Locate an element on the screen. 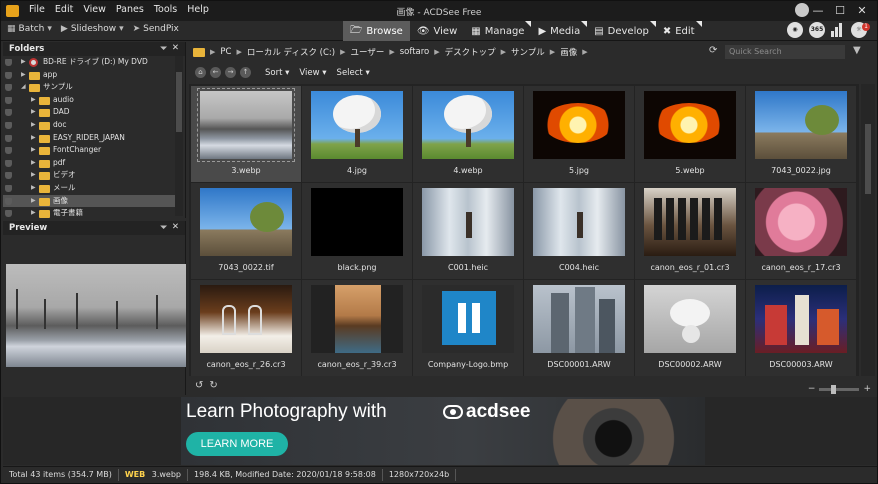 Image resolution: width=878 pixels, height=484 pixels. mode-view: 👁 View is located at coordinates (437, 31).